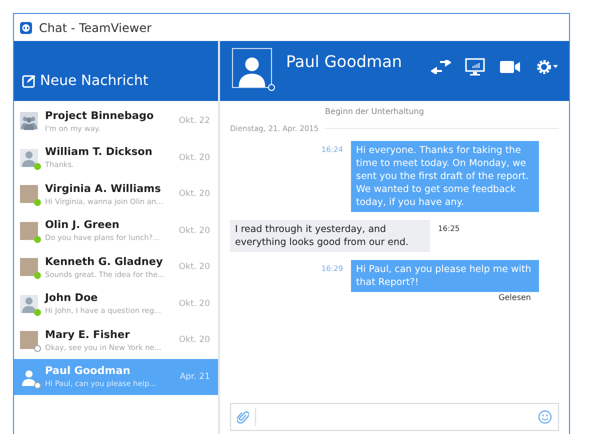 The height and width of the screenshot is (434, 592). Describe the element at coordinates (88, 371) in the screenshot. I see `contact-name: Paul Goodman` at that location.